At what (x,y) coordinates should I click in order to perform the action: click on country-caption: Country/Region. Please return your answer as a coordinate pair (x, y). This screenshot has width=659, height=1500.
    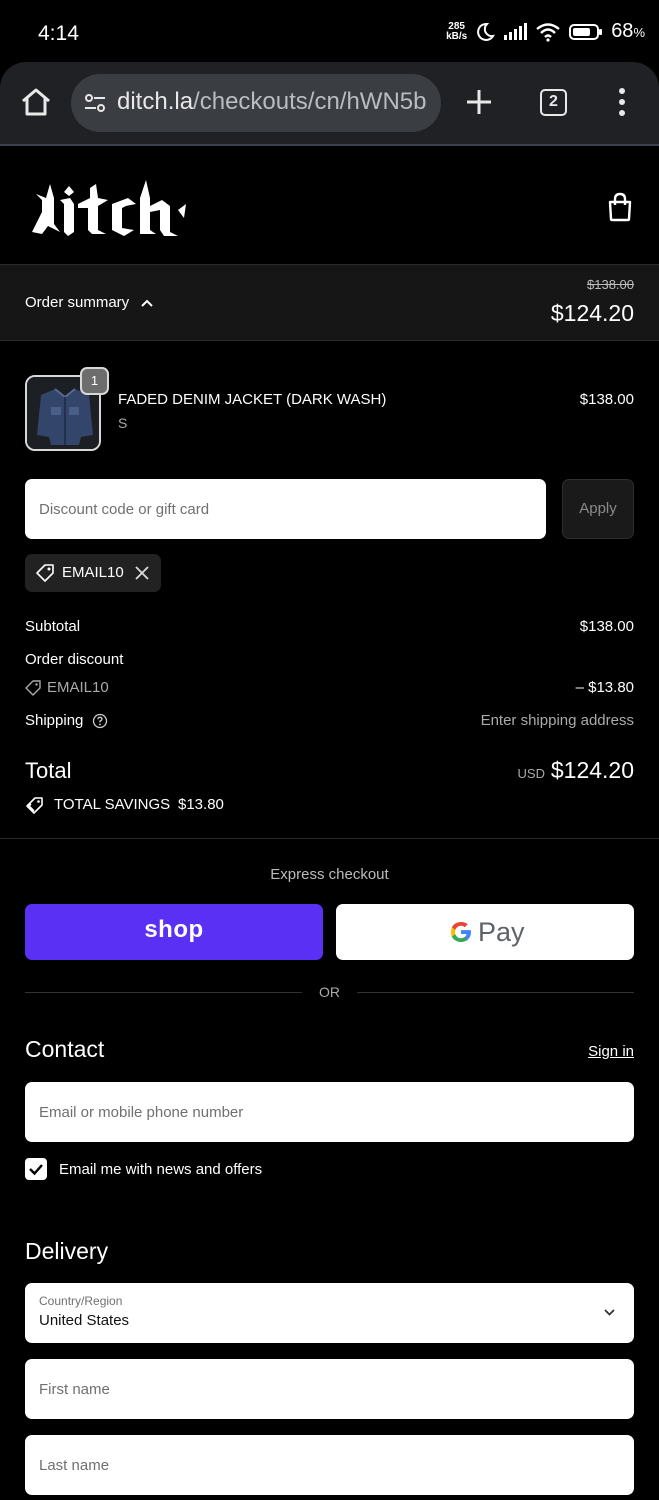
    Looking at the image, I should click on (81, 1301).